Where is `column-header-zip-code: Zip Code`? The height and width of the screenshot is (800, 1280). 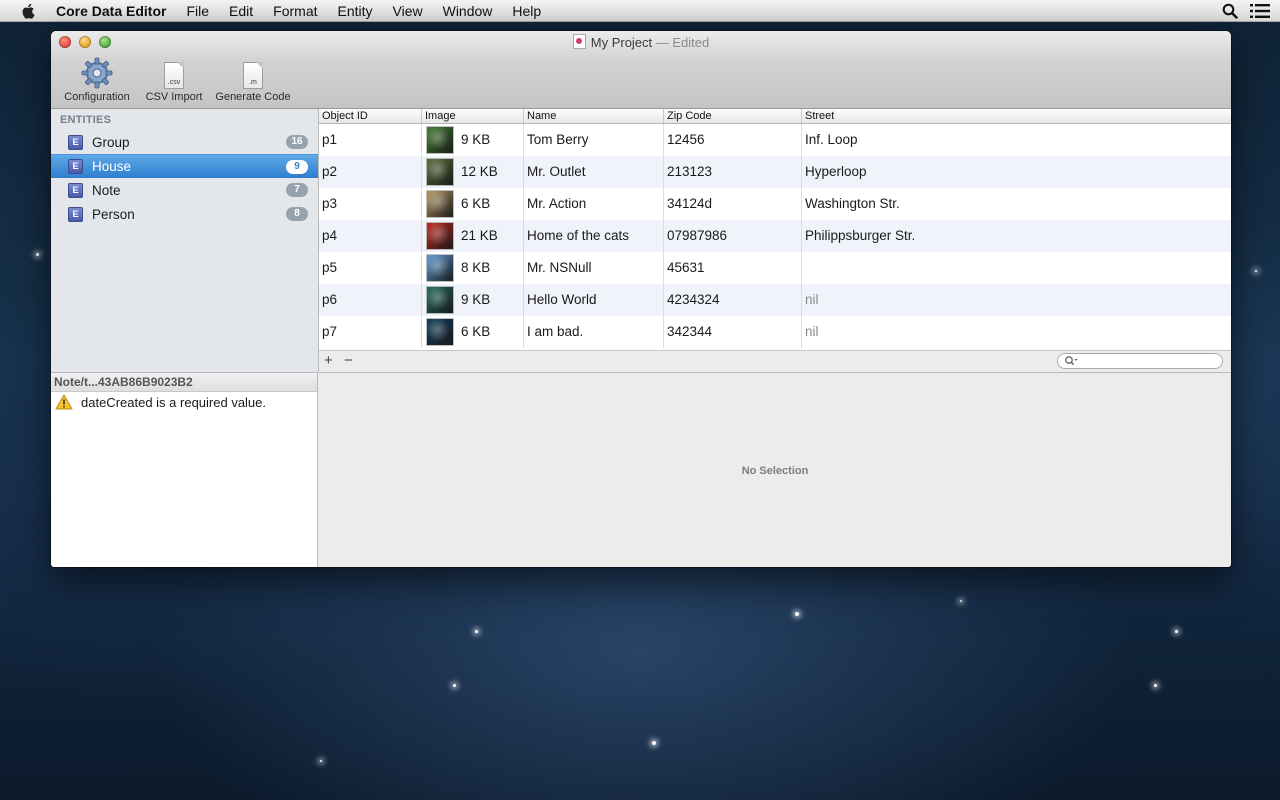
column-header-zip-code: Zip Code is located at coordinates (733, 116).